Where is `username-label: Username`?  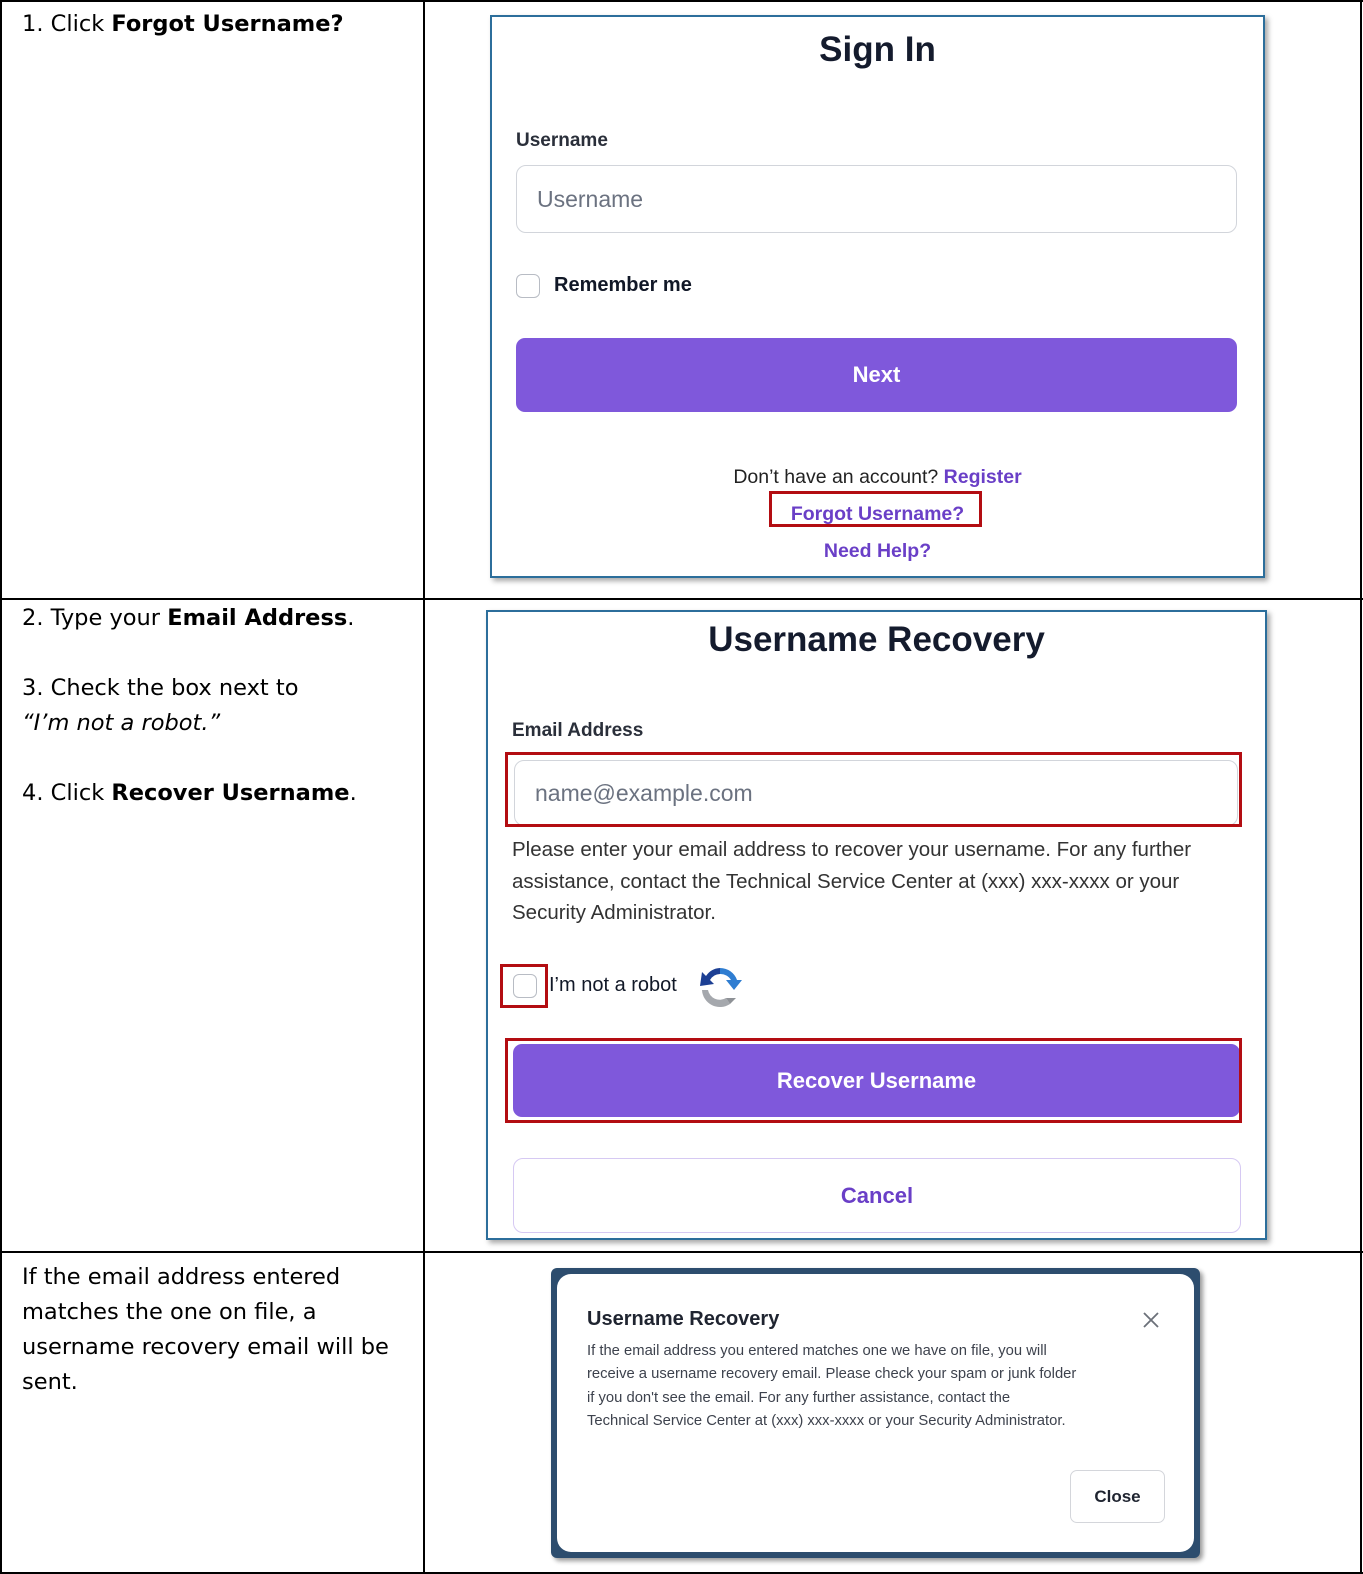
username-label: Username is located at coordinates (562, 140).